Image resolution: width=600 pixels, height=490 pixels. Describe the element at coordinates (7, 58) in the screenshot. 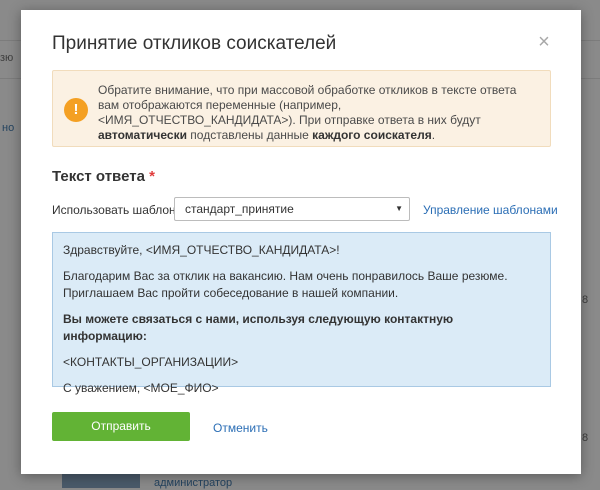

I see `background-text: зю` at that location.